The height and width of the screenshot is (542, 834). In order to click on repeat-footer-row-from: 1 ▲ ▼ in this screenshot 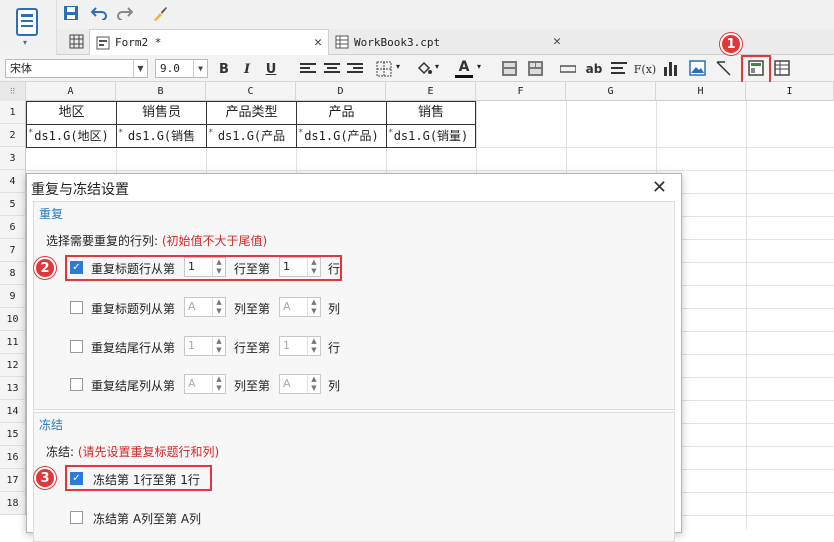, I will do `click(205, 346)`.